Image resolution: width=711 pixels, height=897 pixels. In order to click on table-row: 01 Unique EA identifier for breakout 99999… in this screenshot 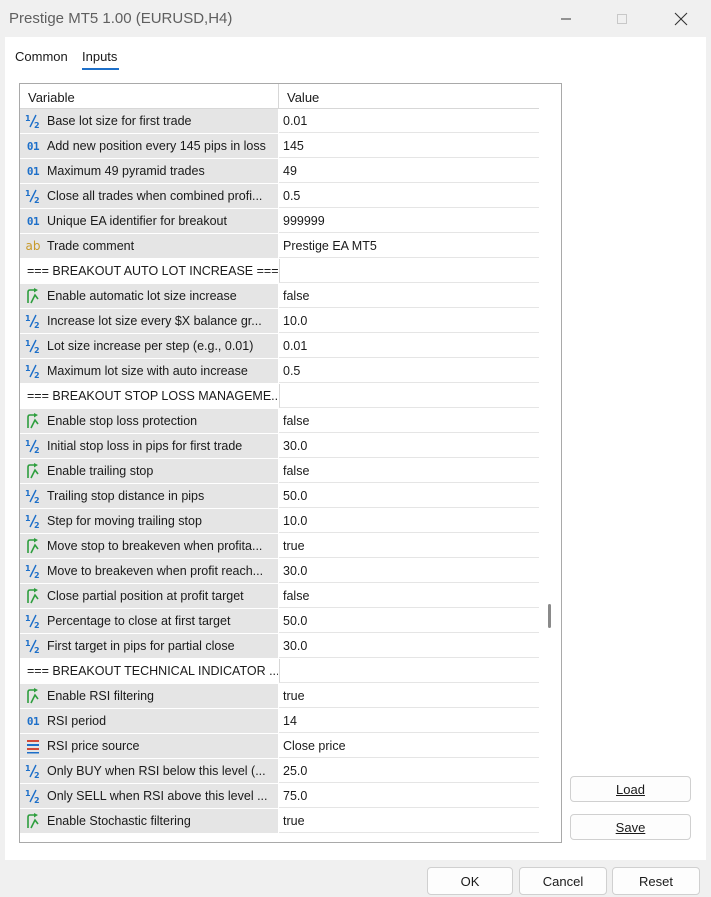, I will do `click(279, 221)`.